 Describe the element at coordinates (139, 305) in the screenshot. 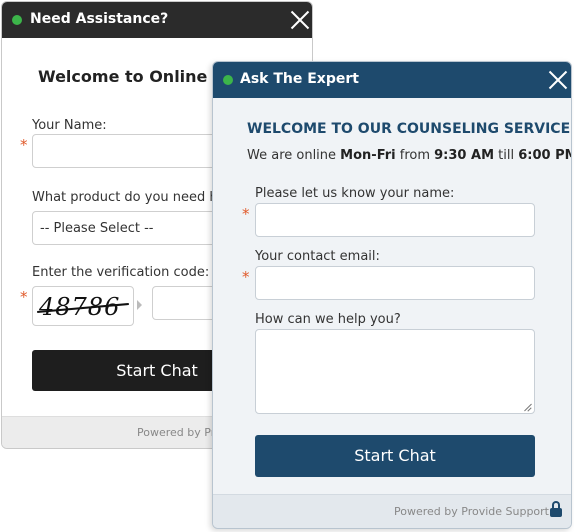

I see `captcha-arrow-icon` at that location.